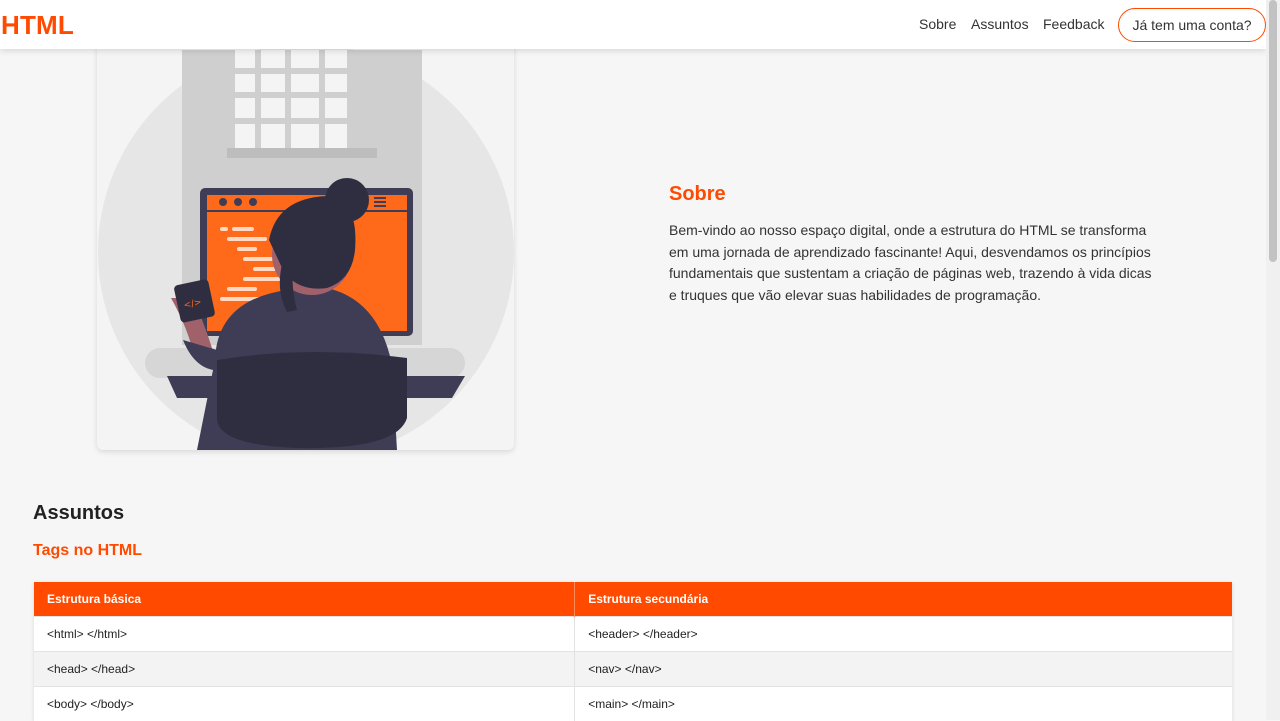  What do you see at coordinates (903, 704) in the screenshot?
I see `table-cell: <main> </main>` at bounding box center [903, 704].